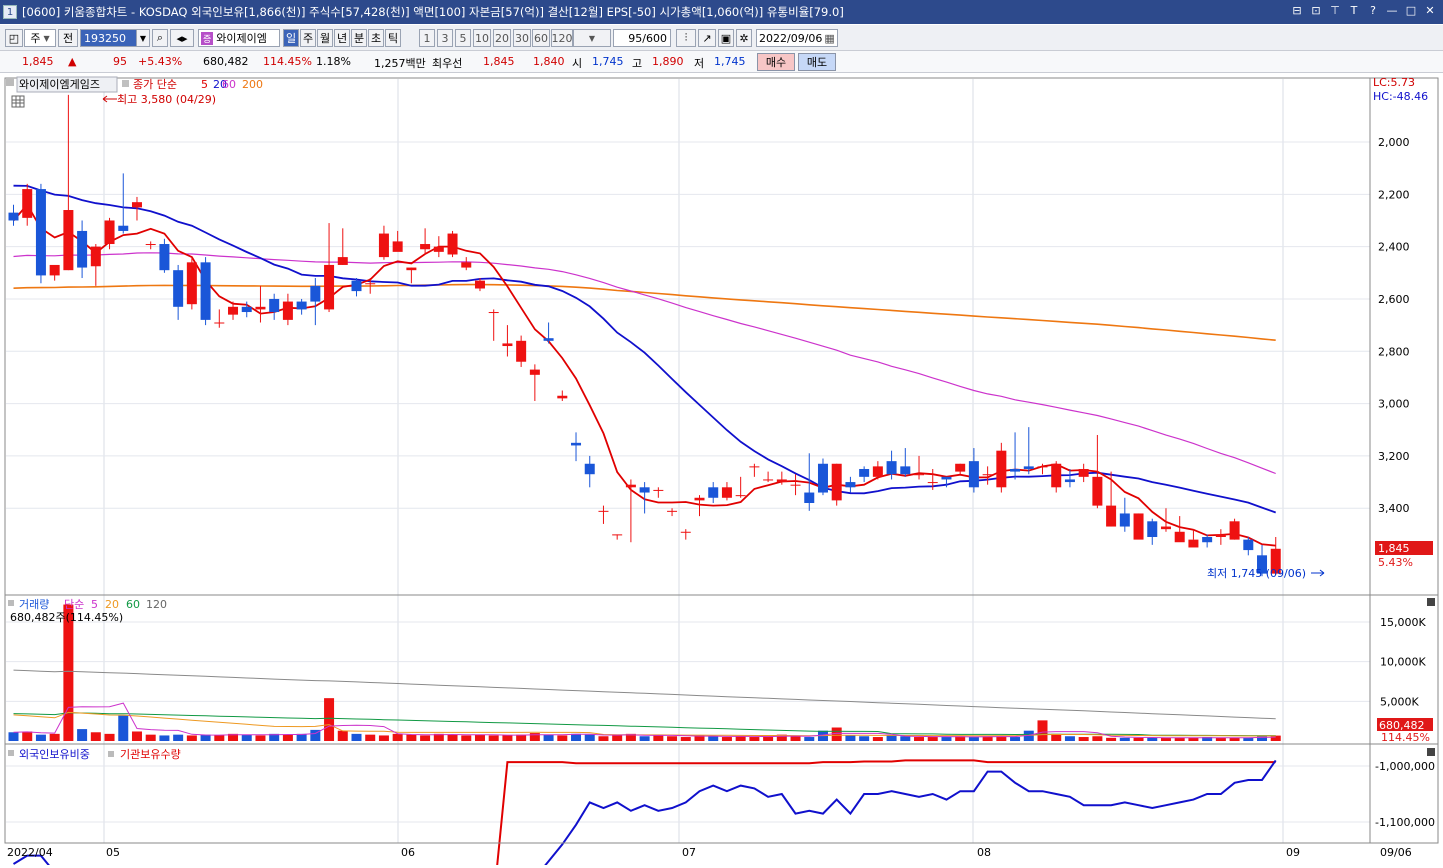 This screenshot has width=1443, height=868. Describe the element at coordinates (342, 38) in the screenshot. I see `tab-3: 년` at that location.